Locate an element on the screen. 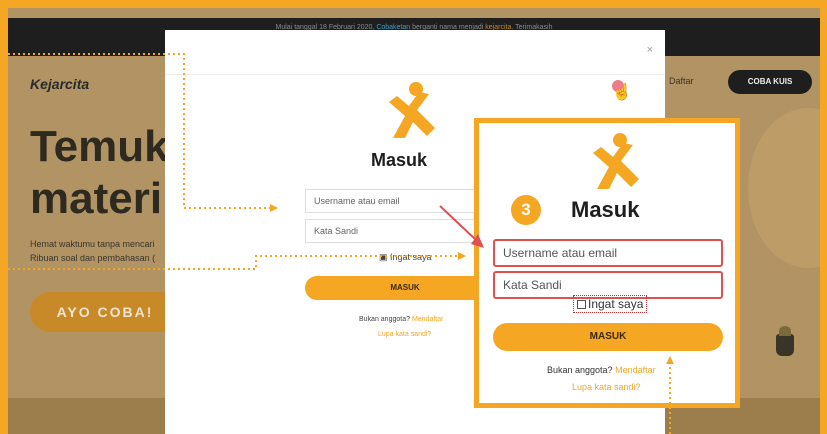 This screenshot has height=434, width=827. connector-remember is located at coordinates (233, 262).